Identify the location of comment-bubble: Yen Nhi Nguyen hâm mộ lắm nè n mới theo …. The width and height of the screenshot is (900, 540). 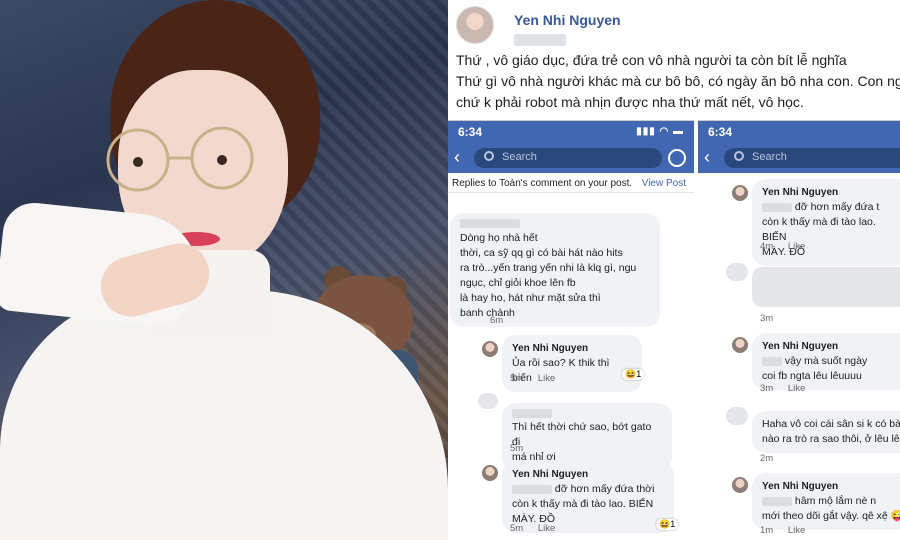
(826, 501).